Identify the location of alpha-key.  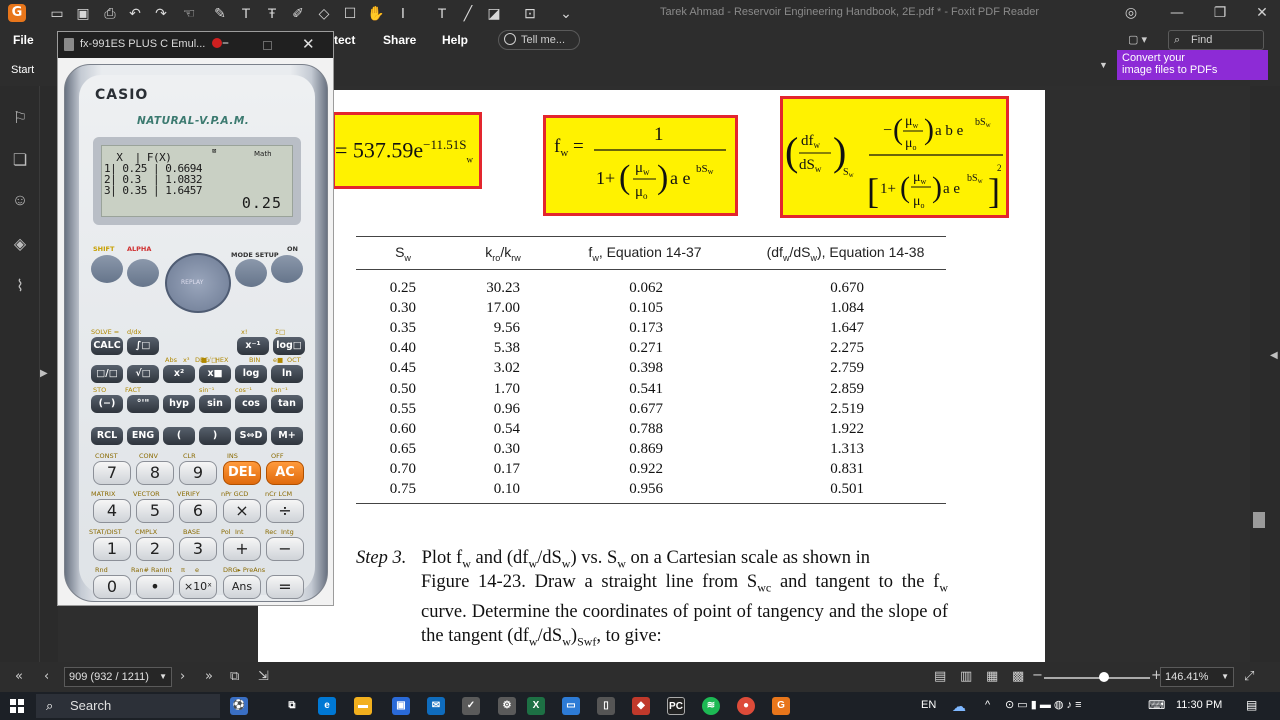
(143, 273).